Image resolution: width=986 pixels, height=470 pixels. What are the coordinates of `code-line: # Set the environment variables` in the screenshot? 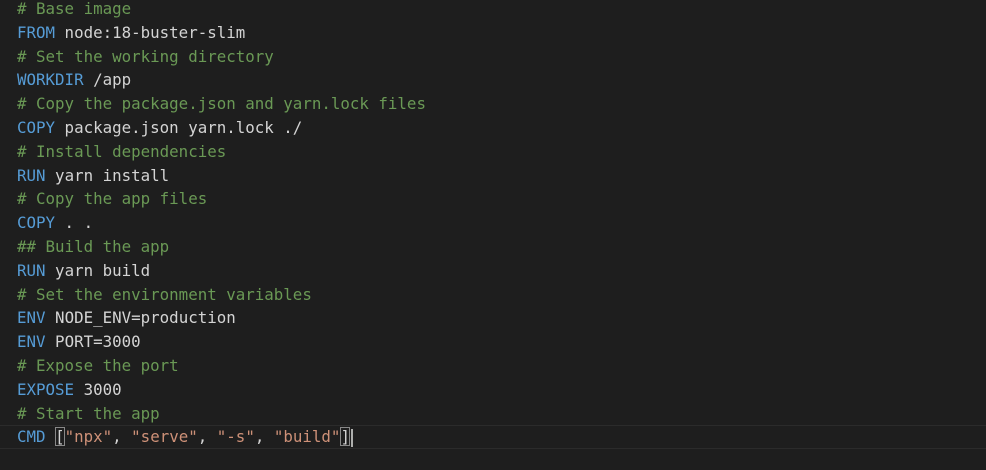 It's located at (501, 295).